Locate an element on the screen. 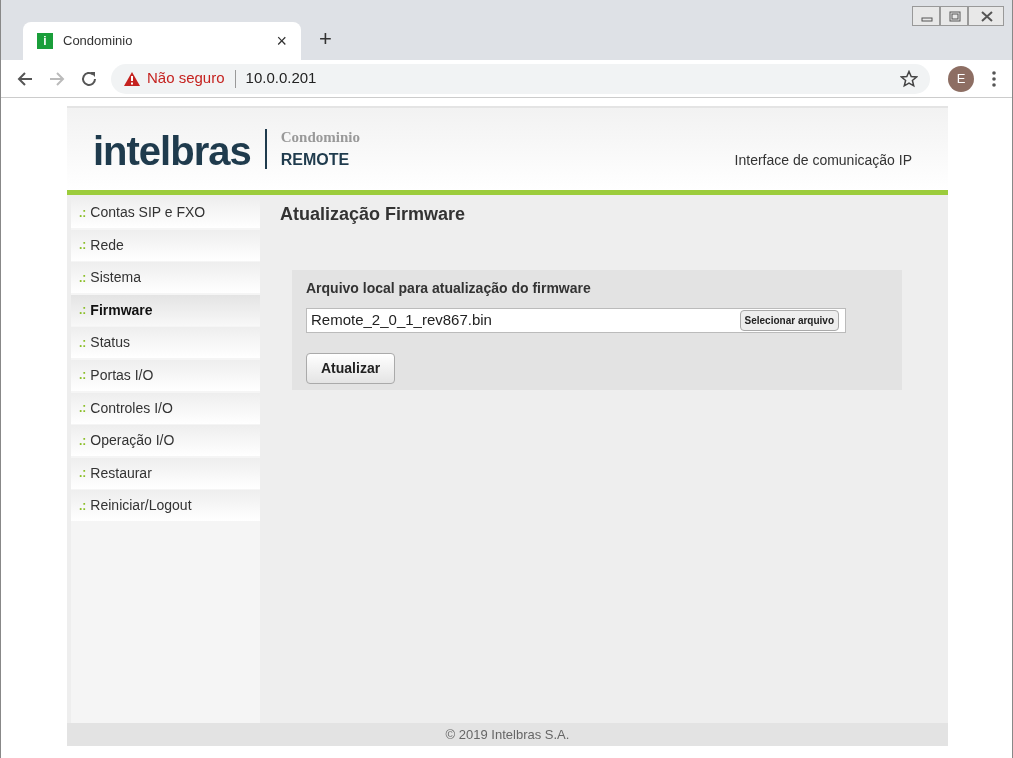  product-name: REMOTE is located at coordinates (315, 160).